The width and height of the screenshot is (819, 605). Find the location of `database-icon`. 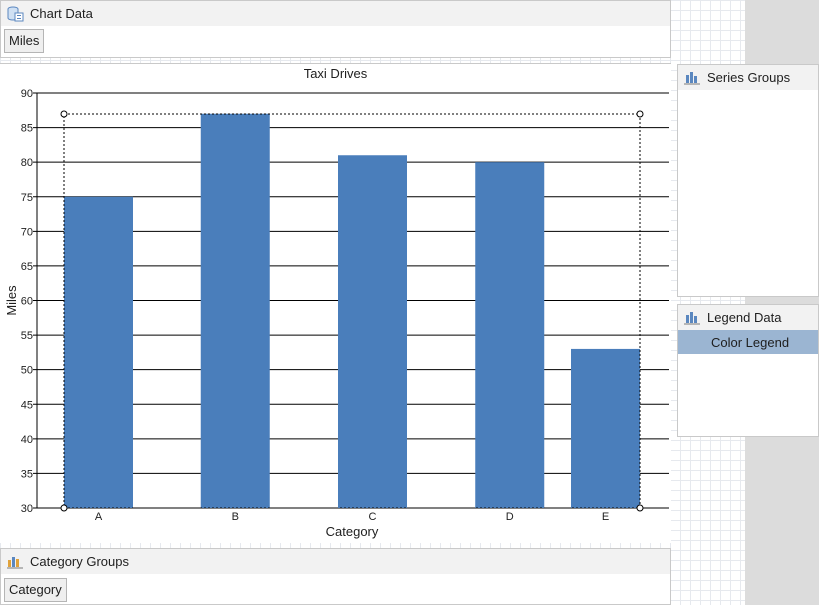

database-icon is located at coordinates (15, 13).